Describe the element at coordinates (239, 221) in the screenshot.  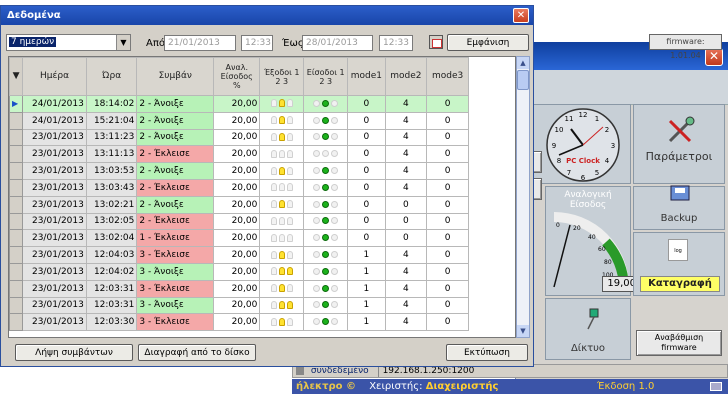
I see `table-row: 23/01/2013 13:02:05 2 - Έκλεισε 20,00 0 0 0` at that location.